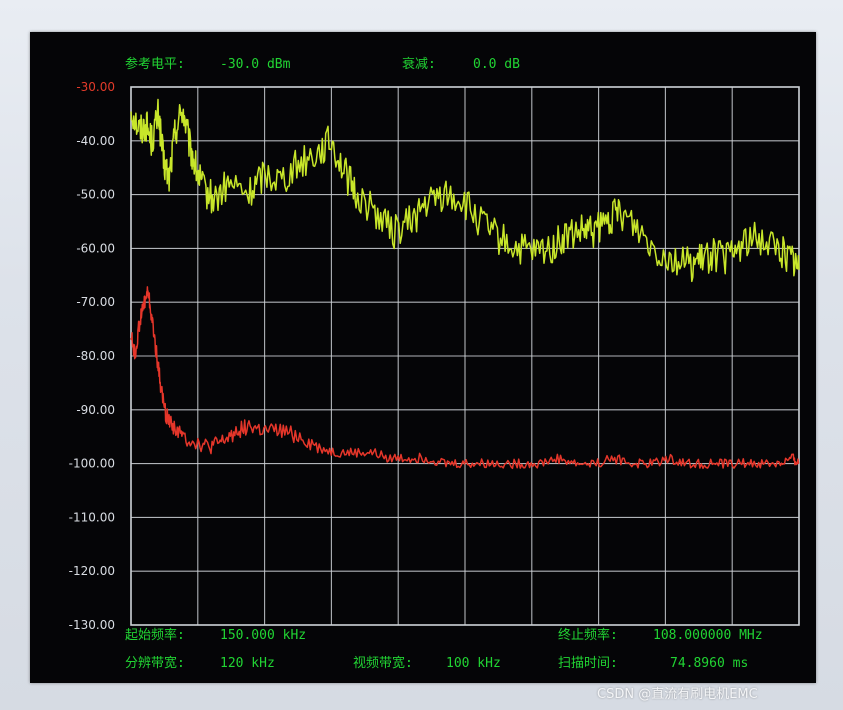  What do you see at coordinates (92, 571) in the screenshot?
I see `y-tick-label: -120.00` at bounding box center [92, 571].